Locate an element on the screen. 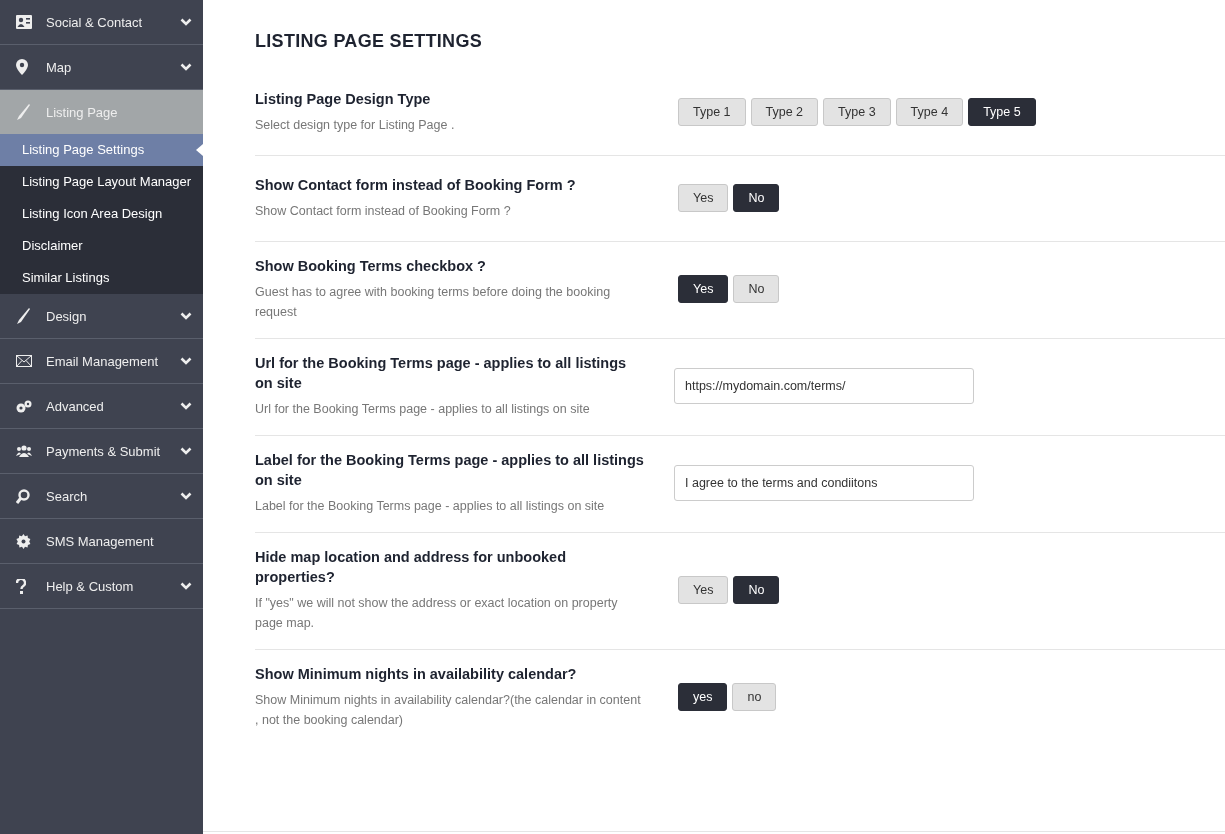 The image size is (1225, 834). menu-item: Payments & Submit is located at coordinates (101, 451).